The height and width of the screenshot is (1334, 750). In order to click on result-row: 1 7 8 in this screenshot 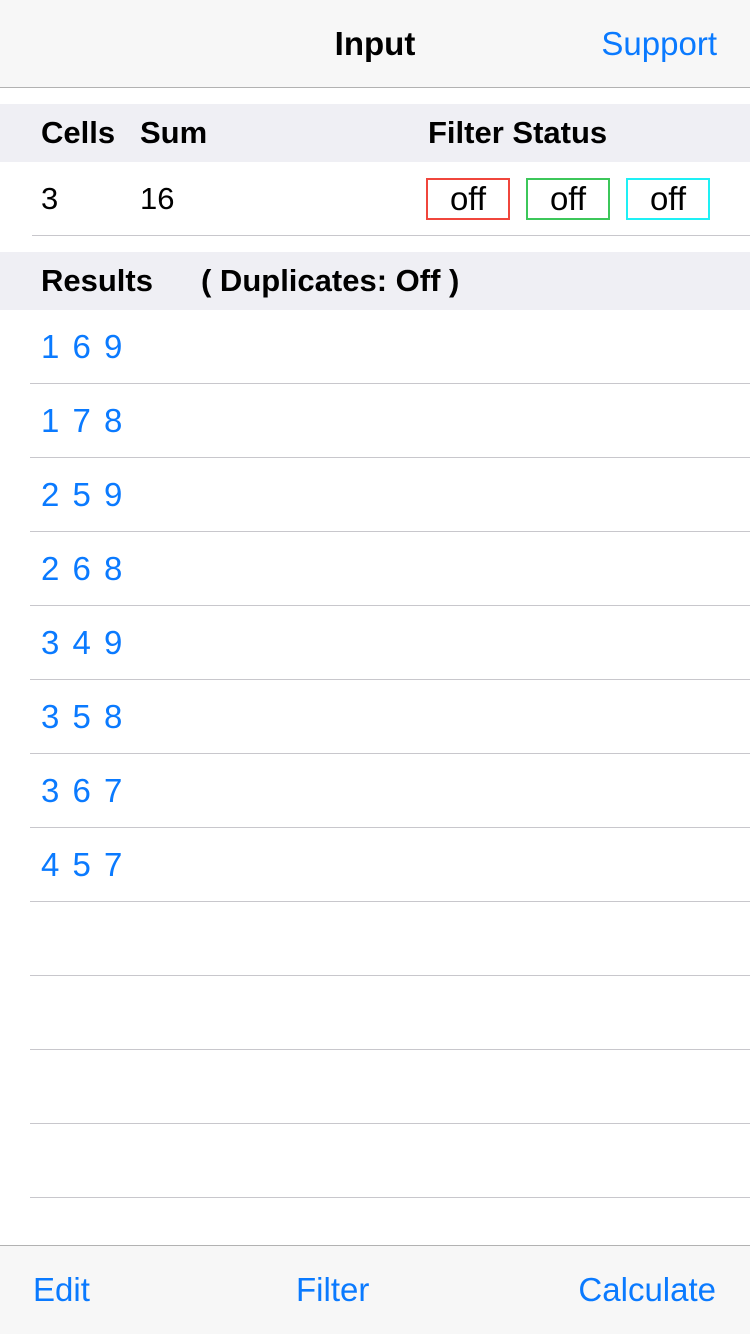, I will do `click(375, 421)`.